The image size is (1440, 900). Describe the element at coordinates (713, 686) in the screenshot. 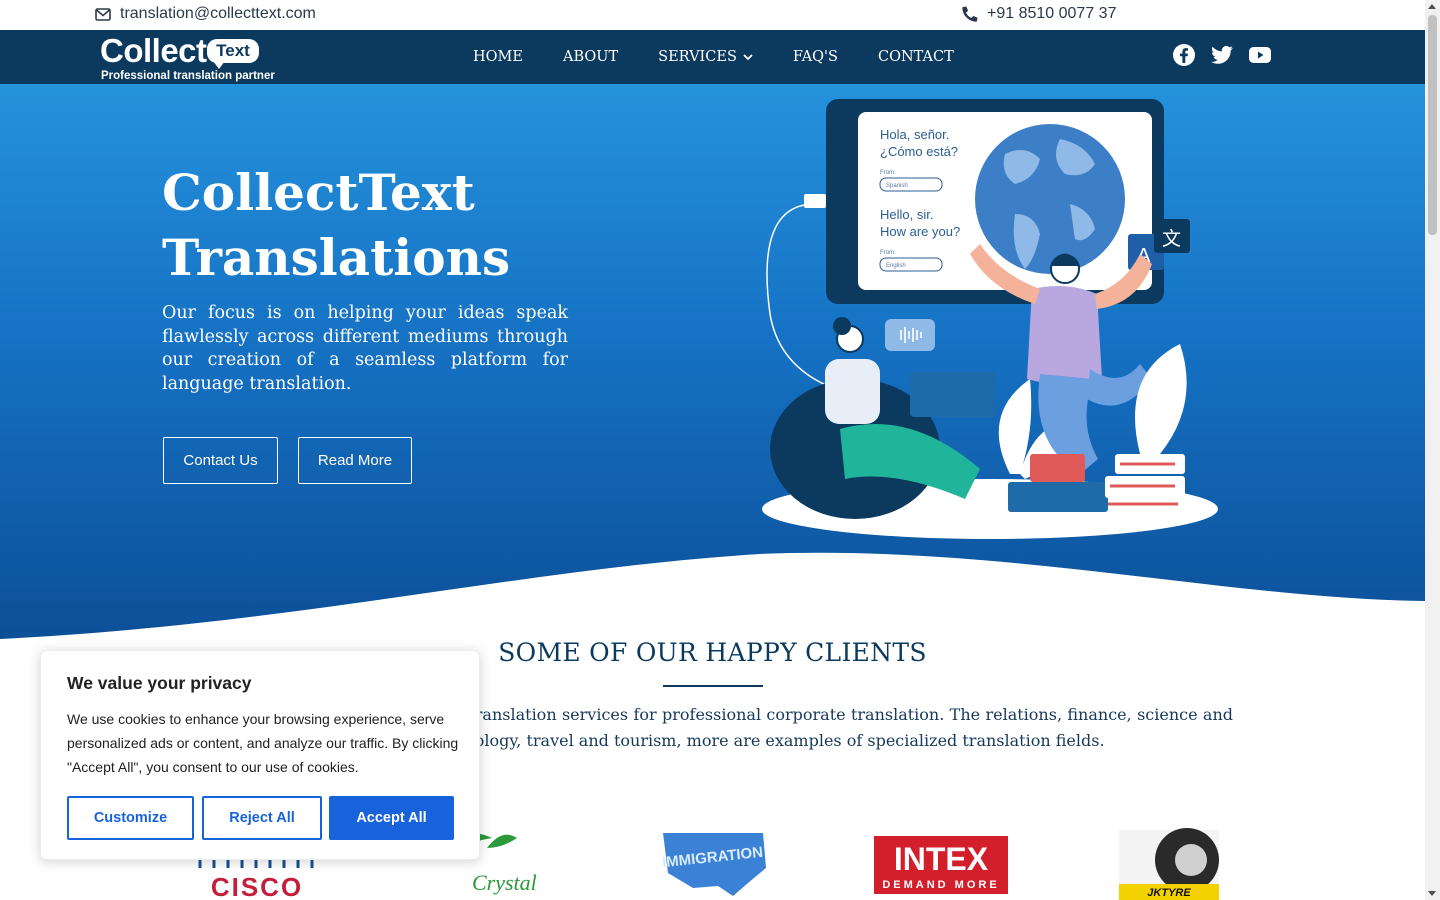

I see `title-underline` at that location.